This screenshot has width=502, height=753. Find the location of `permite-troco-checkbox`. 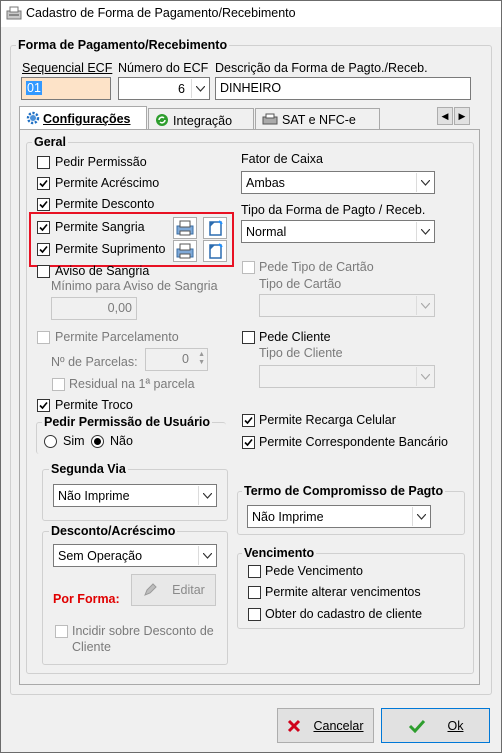

permite-troco-checkbox is located at coordinates (43, 405).